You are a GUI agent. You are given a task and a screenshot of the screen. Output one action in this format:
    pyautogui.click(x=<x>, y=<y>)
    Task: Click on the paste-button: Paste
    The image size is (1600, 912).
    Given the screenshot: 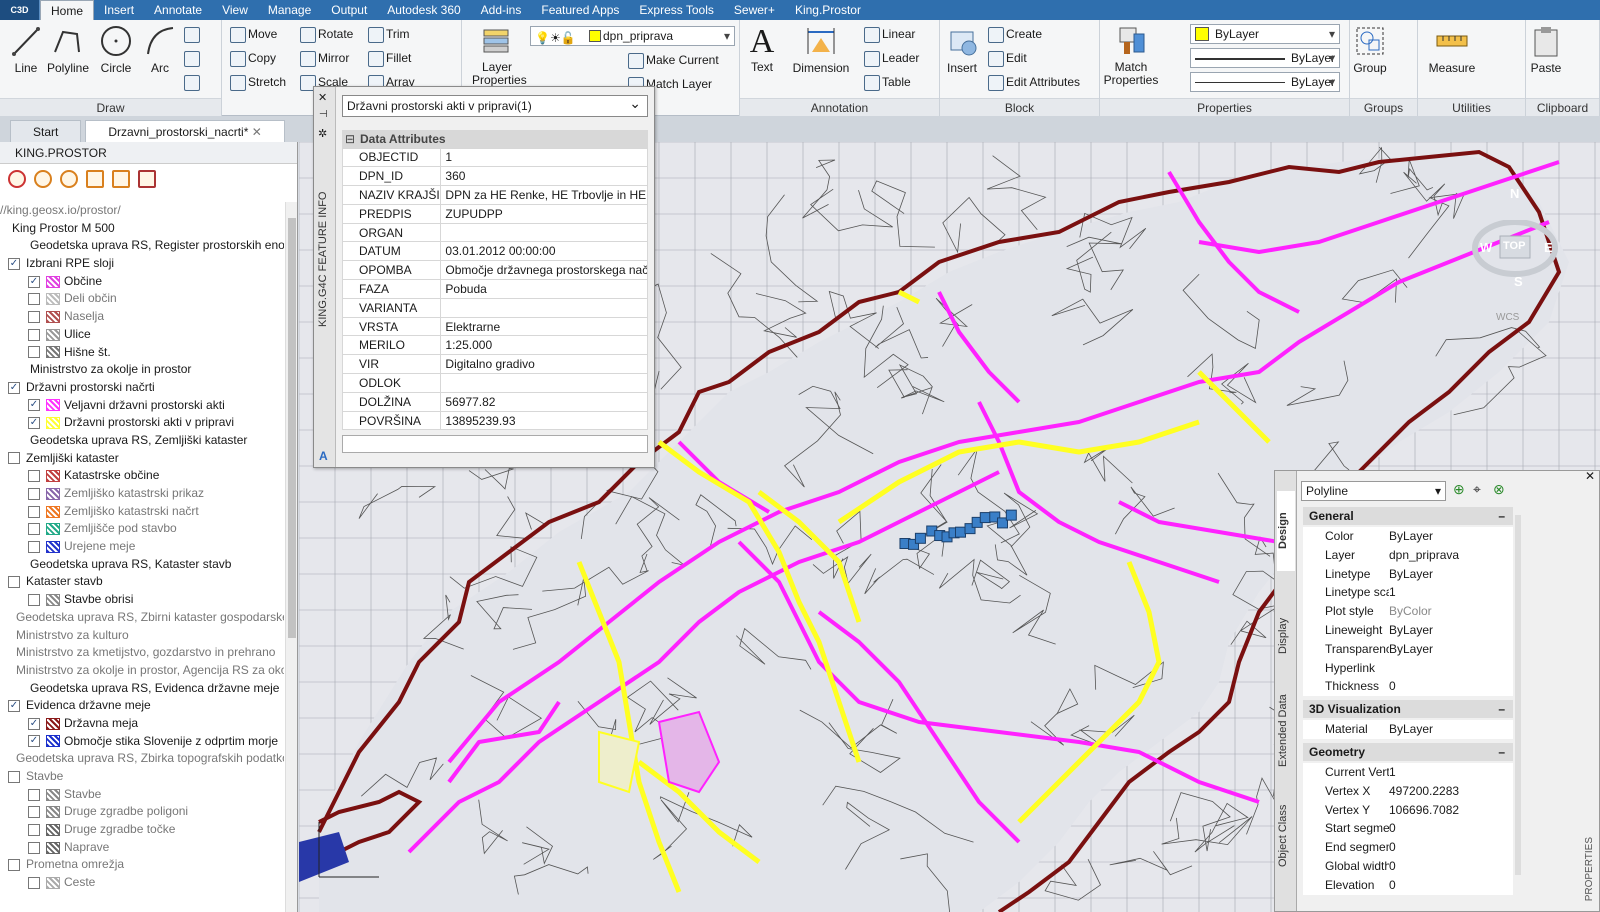 What is the action you would take?
    pyautogui.click(x=1546, y=49)
    